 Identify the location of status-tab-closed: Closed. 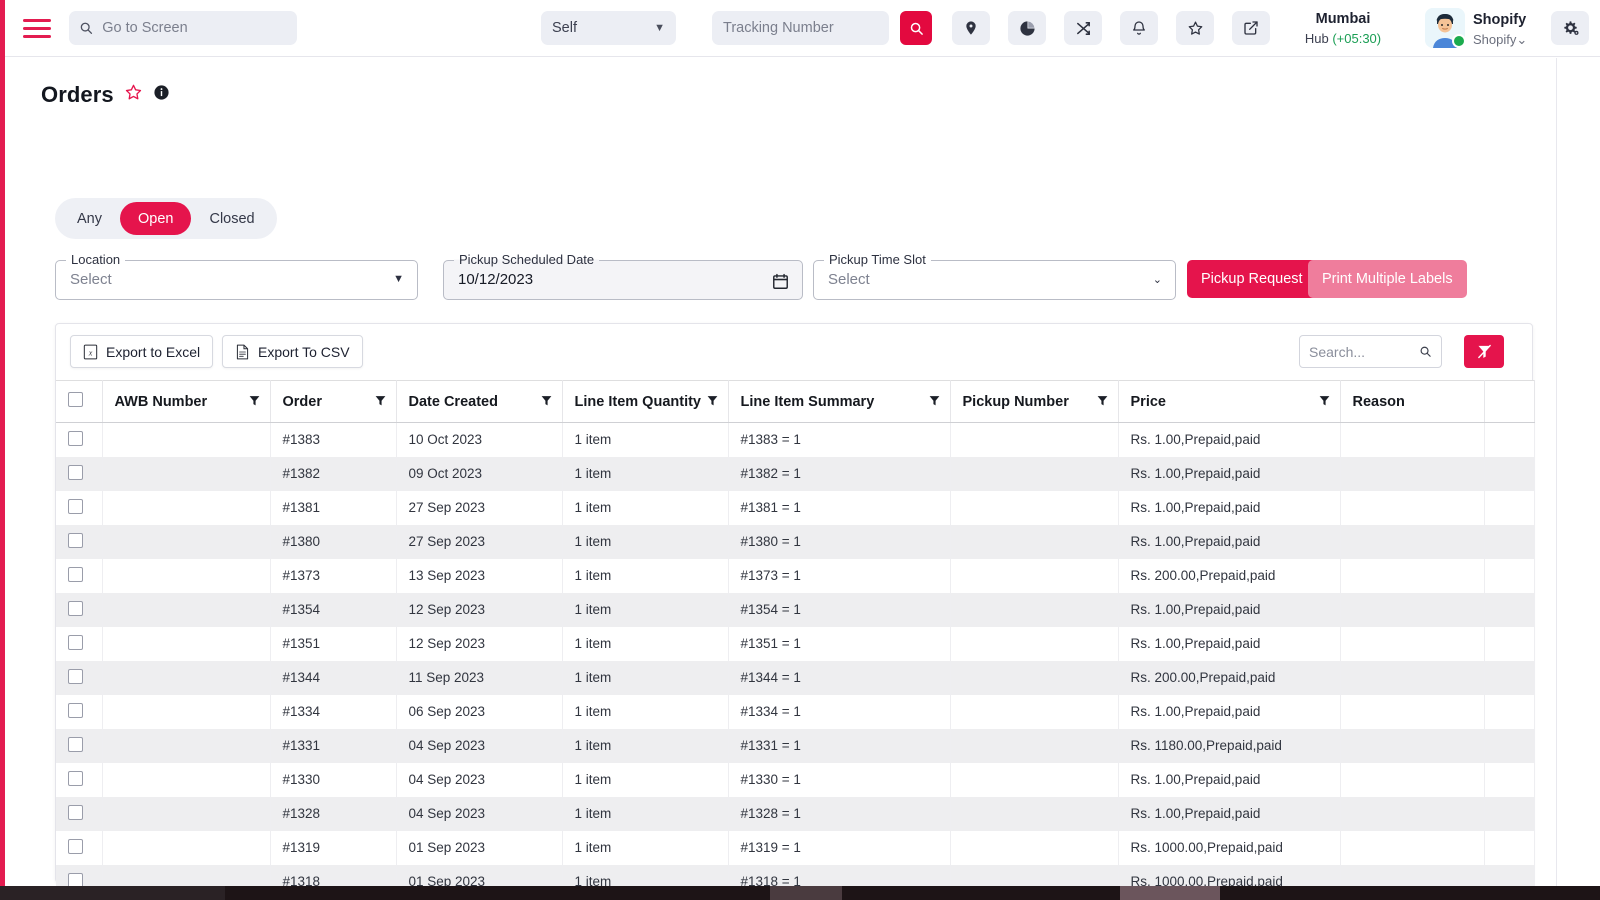
(231, 218).